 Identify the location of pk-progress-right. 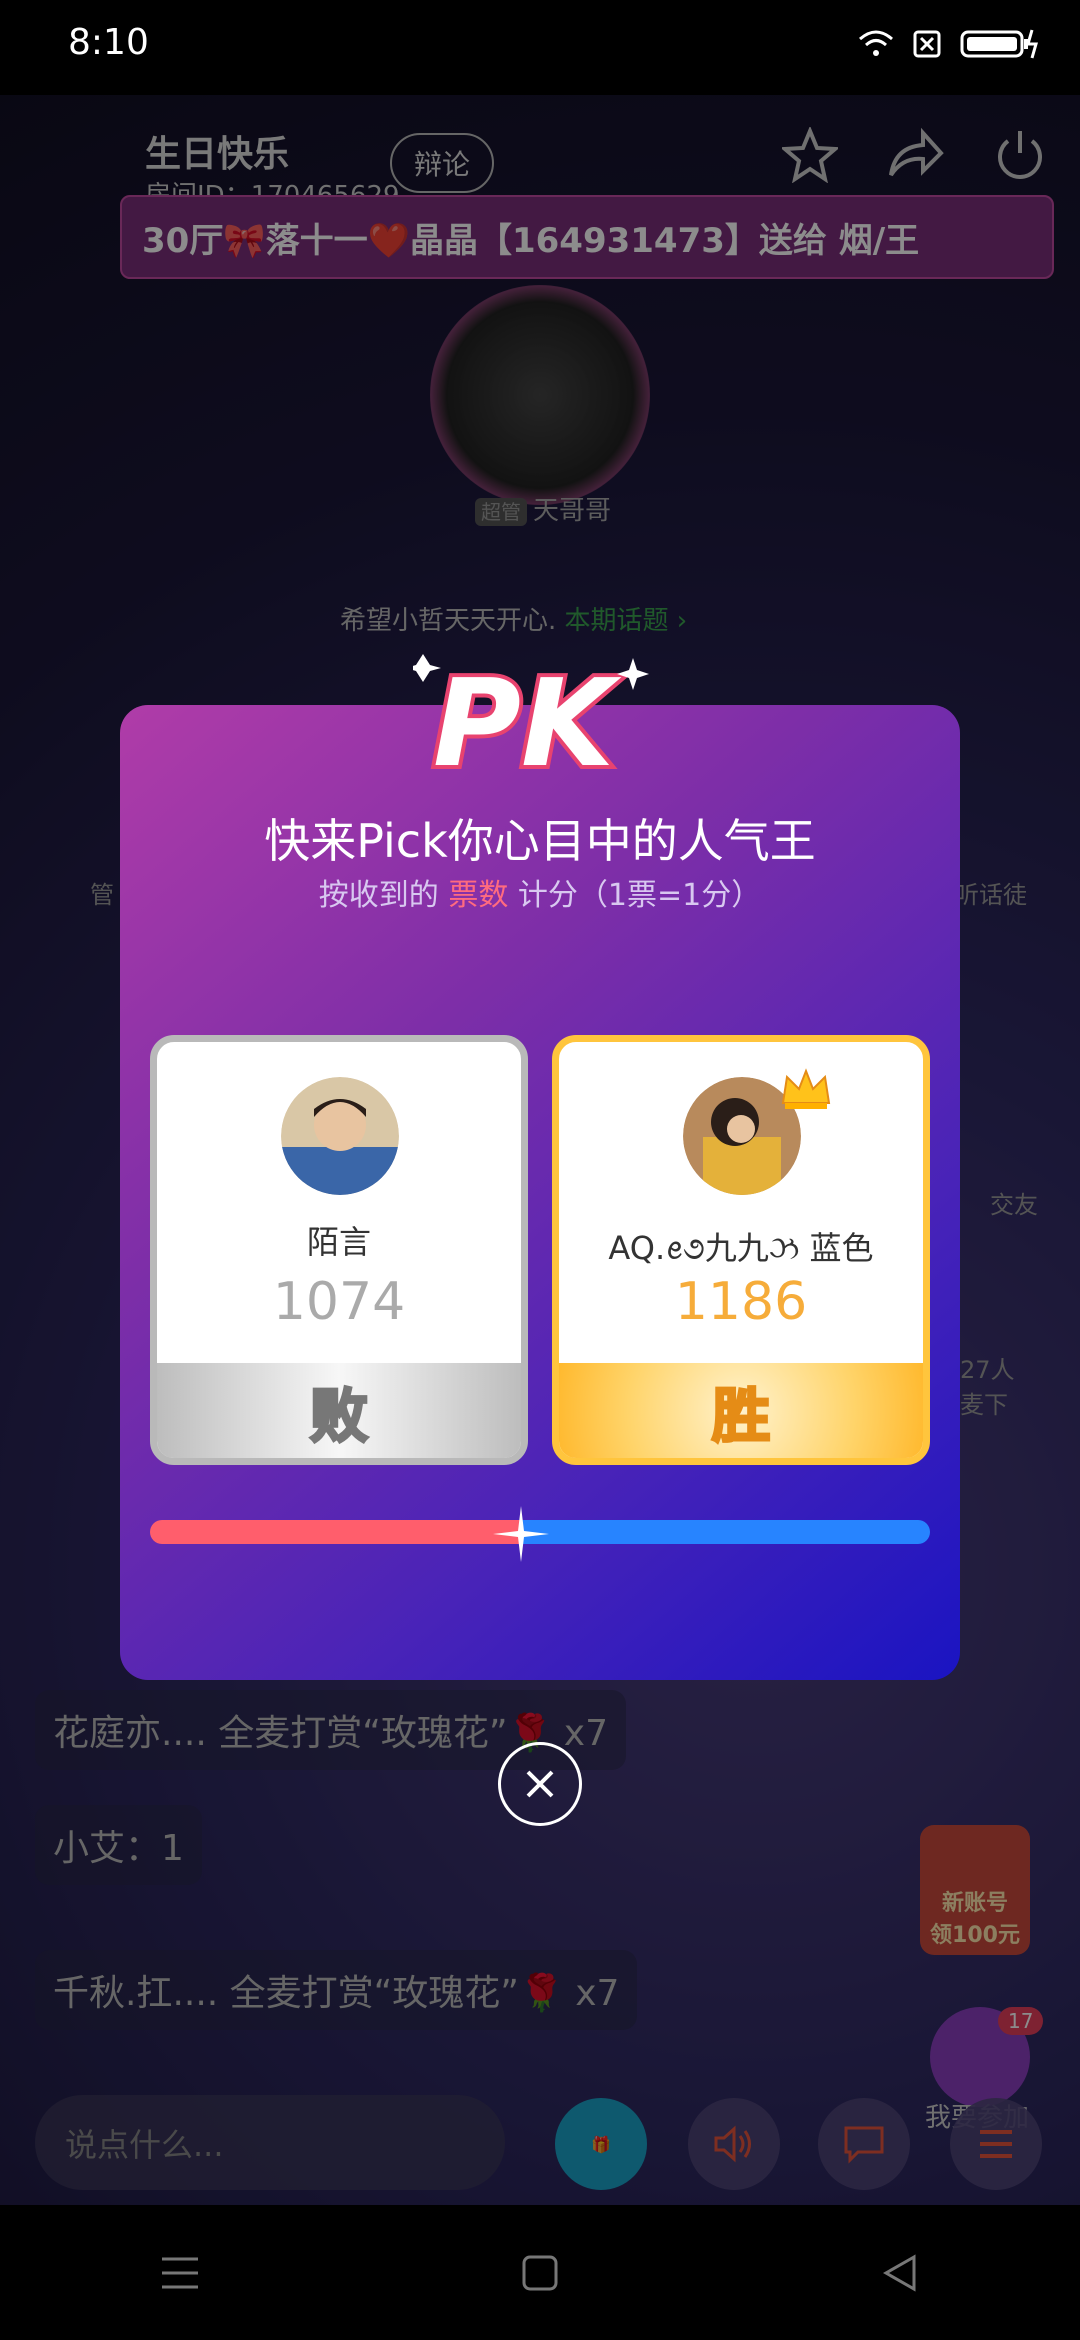
(725, 1532).